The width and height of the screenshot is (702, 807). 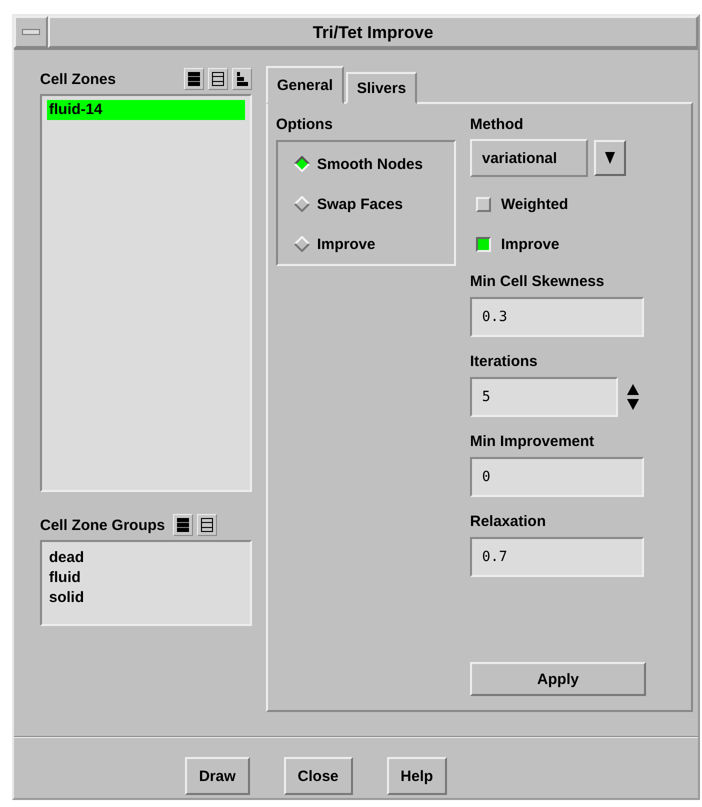 I want to click on dropdown-arrow-button, so click(x=610, y=158).